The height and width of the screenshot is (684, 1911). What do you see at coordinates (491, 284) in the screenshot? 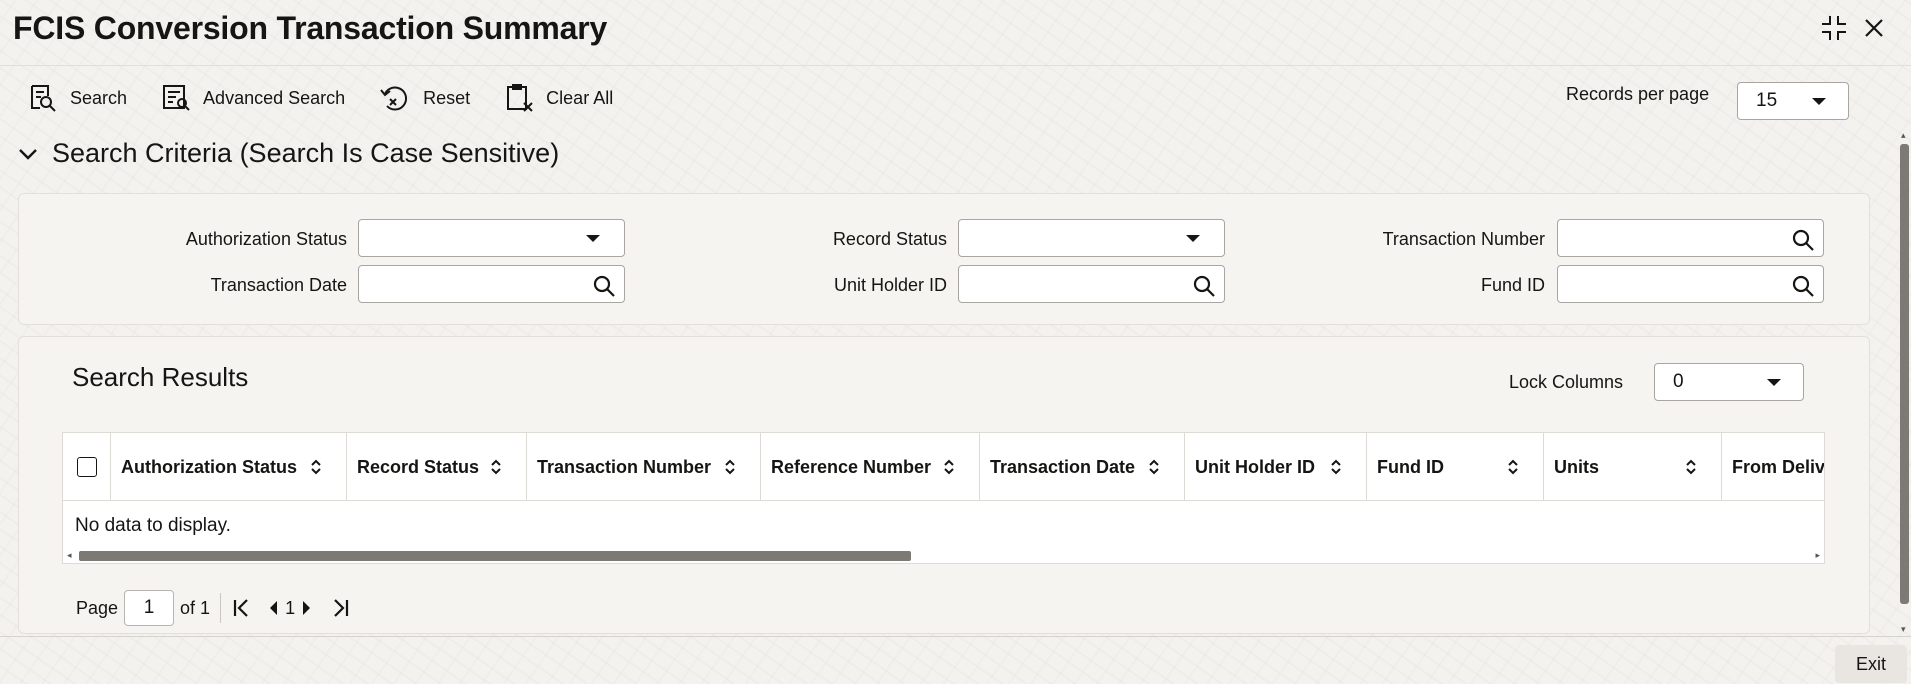
I see `transaction-date-field` at bounding box center [491, 284].